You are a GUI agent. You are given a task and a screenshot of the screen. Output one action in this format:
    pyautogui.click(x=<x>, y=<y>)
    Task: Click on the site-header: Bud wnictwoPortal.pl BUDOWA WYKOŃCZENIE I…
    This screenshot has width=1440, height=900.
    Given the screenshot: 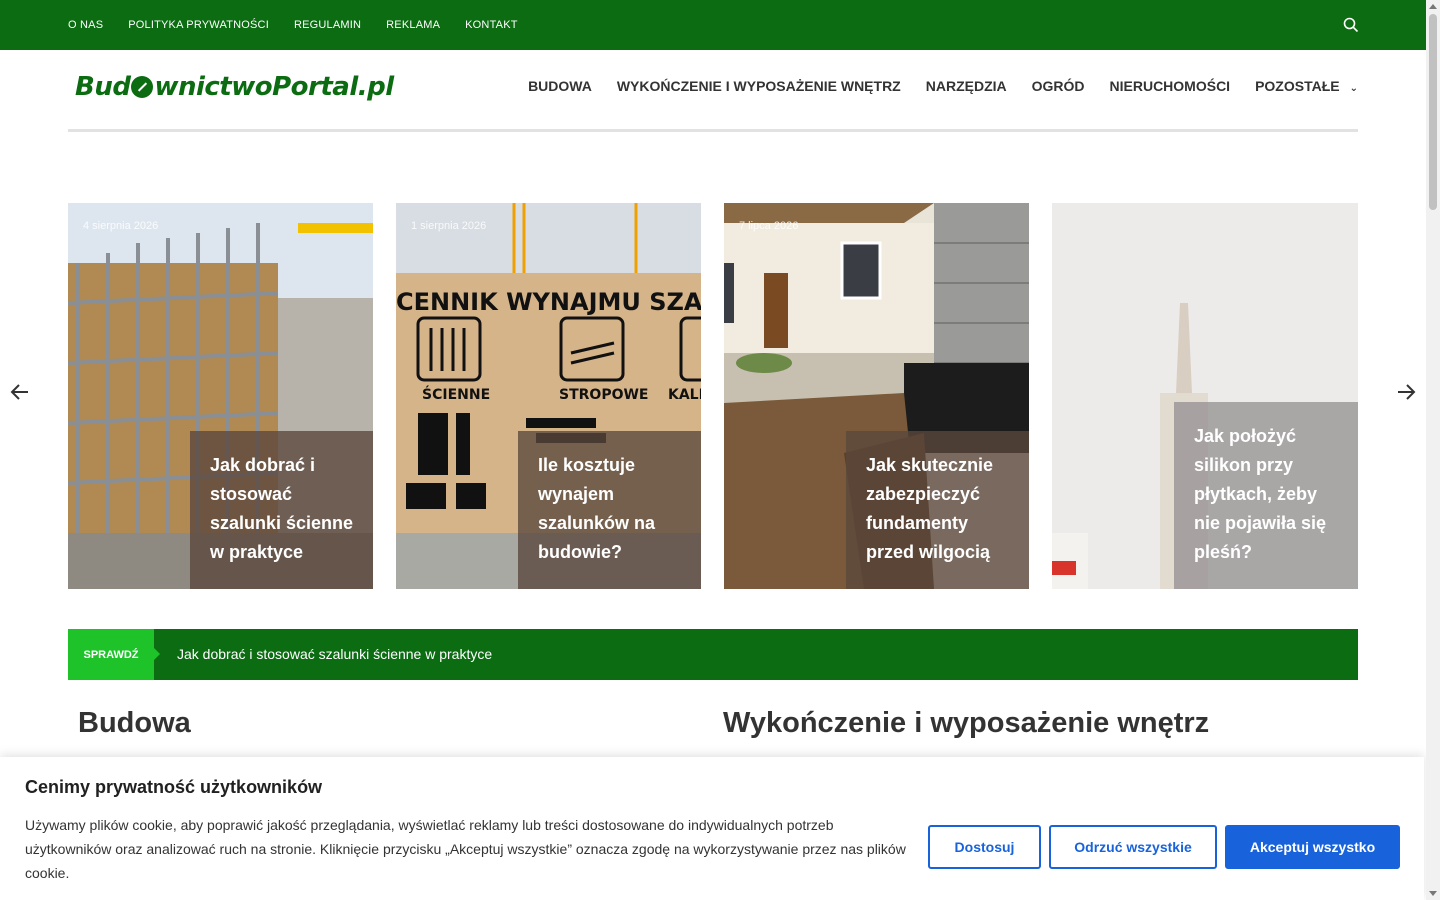 What is the action you would take?
    pyautogui.click(x=713, y=97)
    